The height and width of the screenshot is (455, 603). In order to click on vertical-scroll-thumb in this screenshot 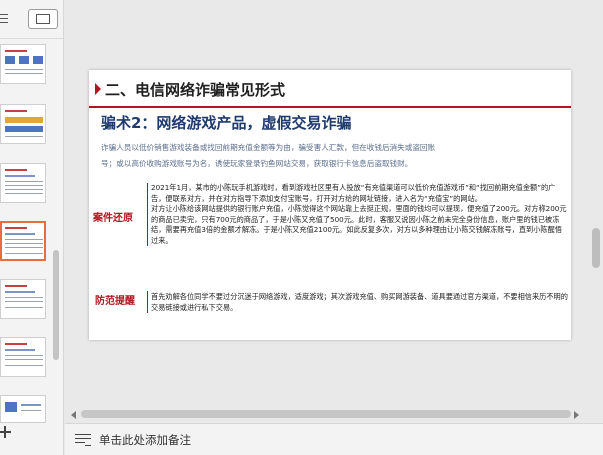, I will do `click(596, 248)`.